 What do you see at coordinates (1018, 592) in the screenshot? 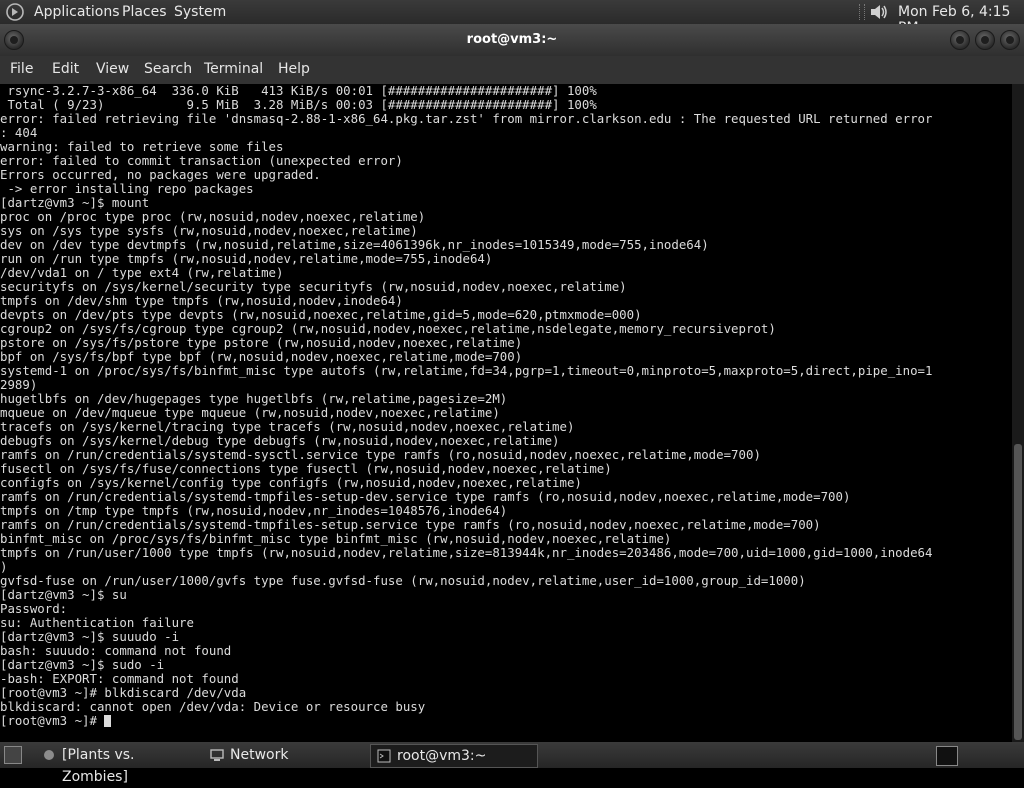
I see `scrollbar-thumb` at bounding box center [1018, 592].